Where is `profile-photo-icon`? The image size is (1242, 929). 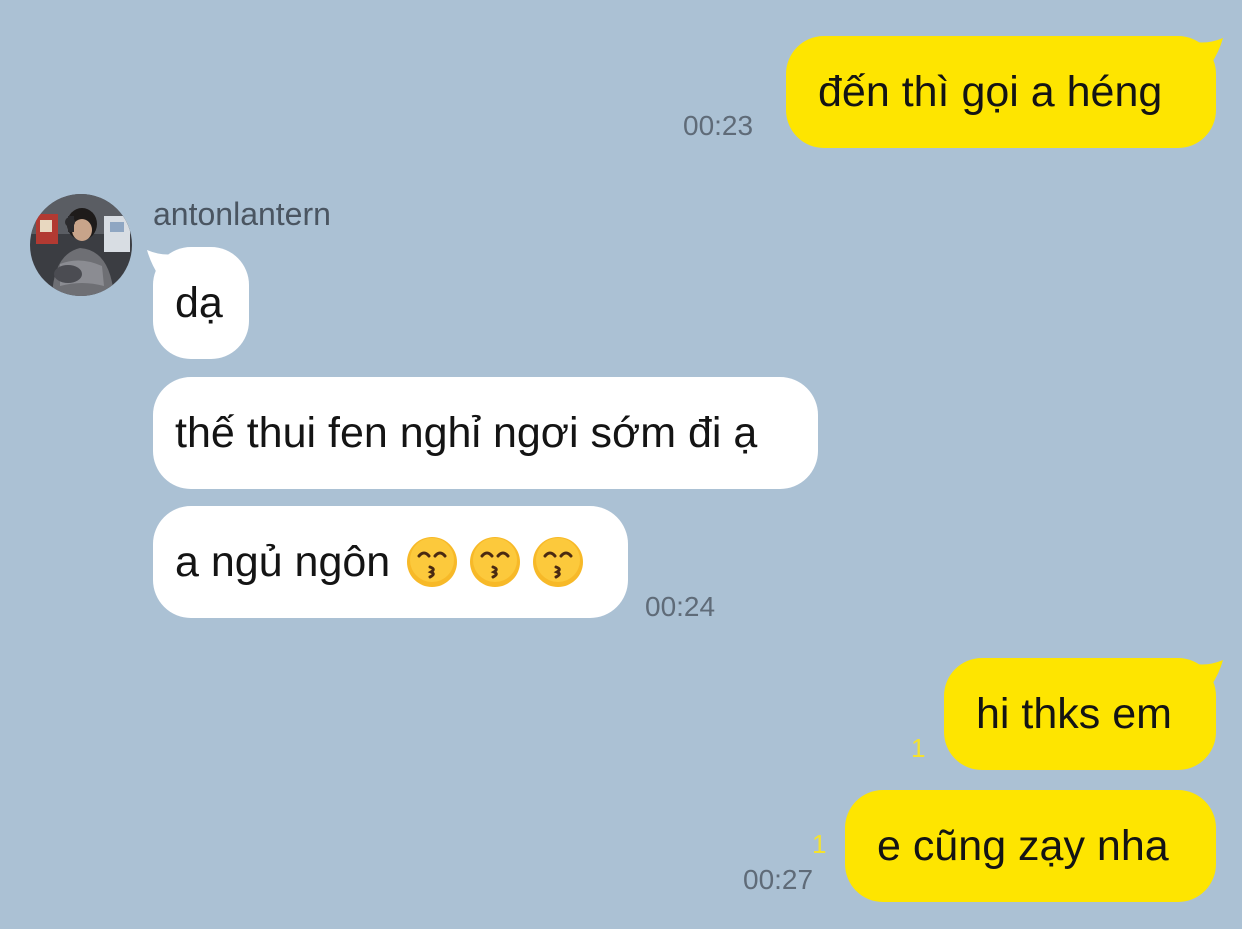 profile-photo-icon is located at coordinates (81, 245).